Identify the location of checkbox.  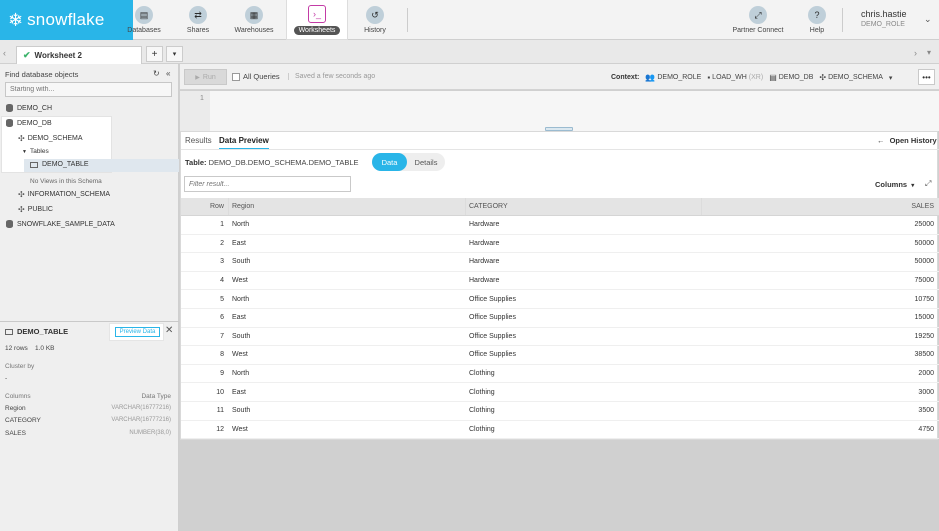
(236, 76).